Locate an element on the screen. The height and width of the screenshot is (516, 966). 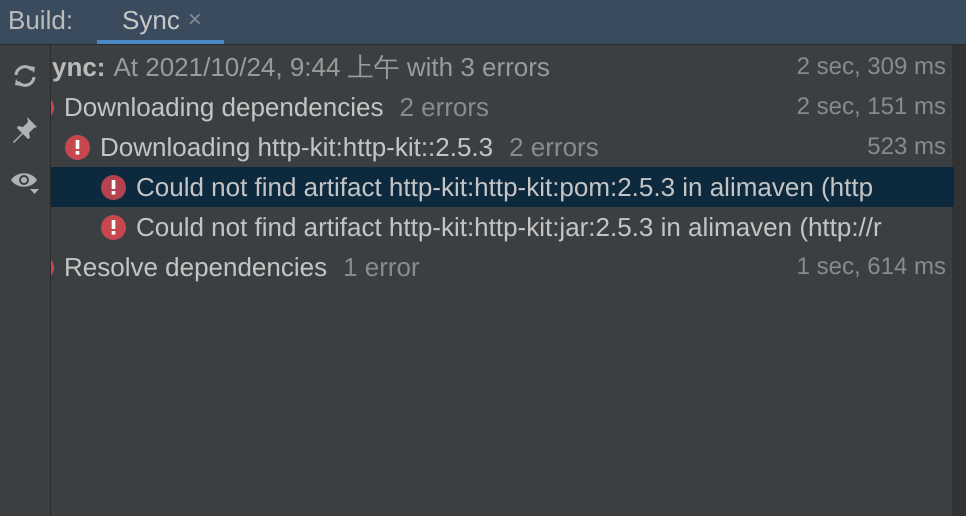
selected-row: Could not find artifact http-kit:http-kit:pom:2.5.3 in alimaven (http is located at coordinates (502, 187).